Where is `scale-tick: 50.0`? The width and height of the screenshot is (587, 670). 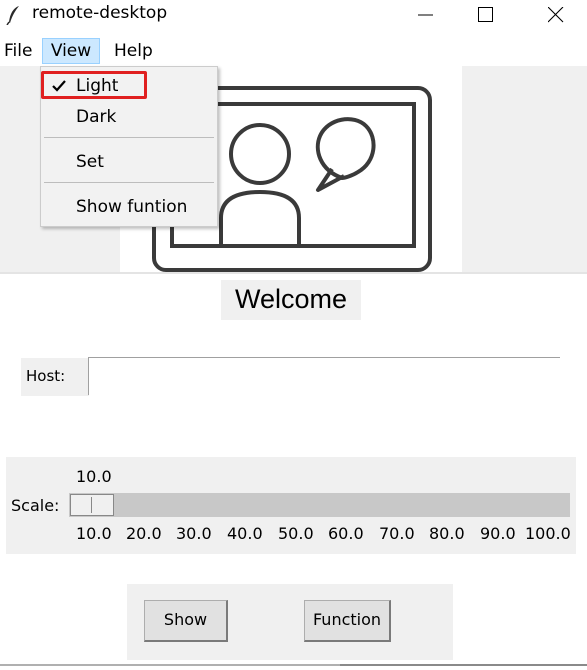 scale-tick: 50.0 is located at coordinates (296, 533).